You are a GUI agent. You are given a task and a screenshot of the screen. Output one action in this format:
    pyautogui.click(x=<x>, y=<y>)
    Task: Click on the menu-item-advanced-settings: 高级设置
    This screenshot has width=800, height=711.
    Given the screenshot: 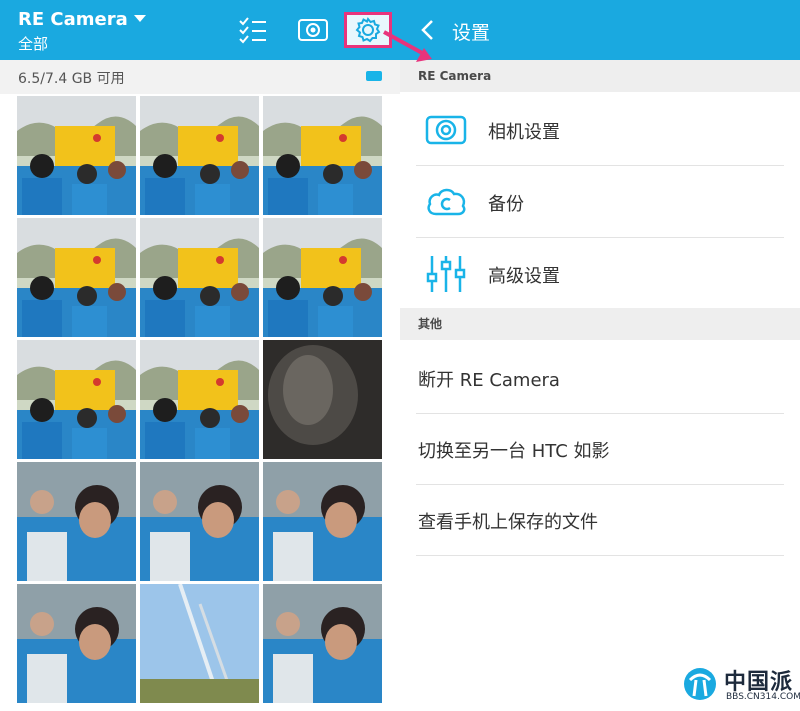 What is the action you would take?
    pyautogui.click(x=600, y=274)
    